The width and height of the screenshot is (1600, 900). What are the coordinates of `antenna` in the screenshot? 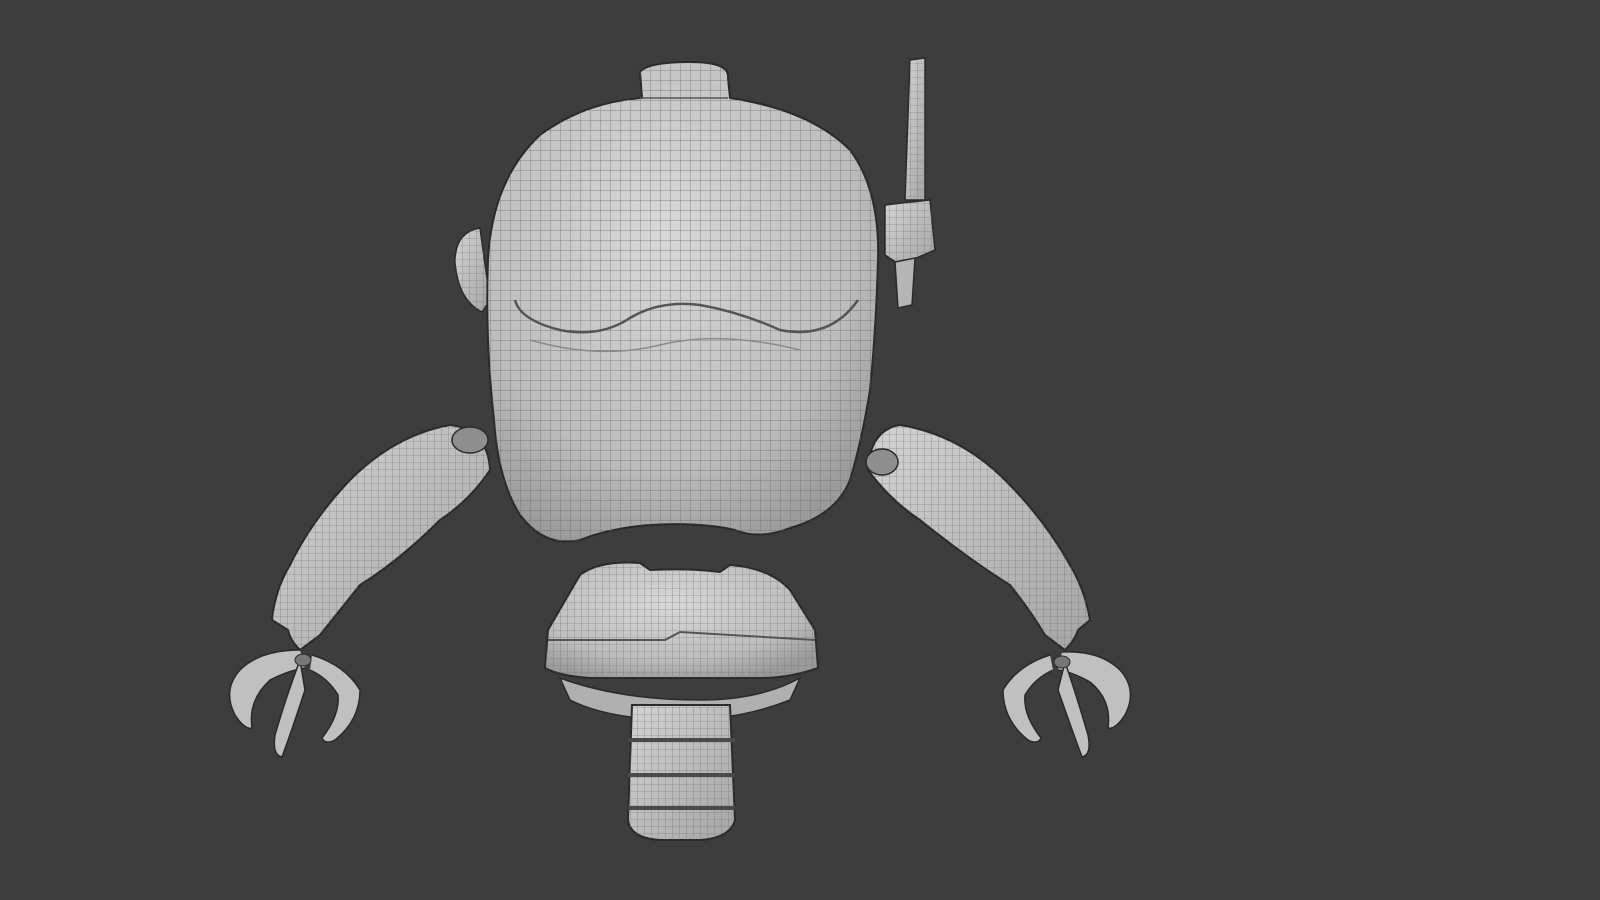 It's located at (910, 183).